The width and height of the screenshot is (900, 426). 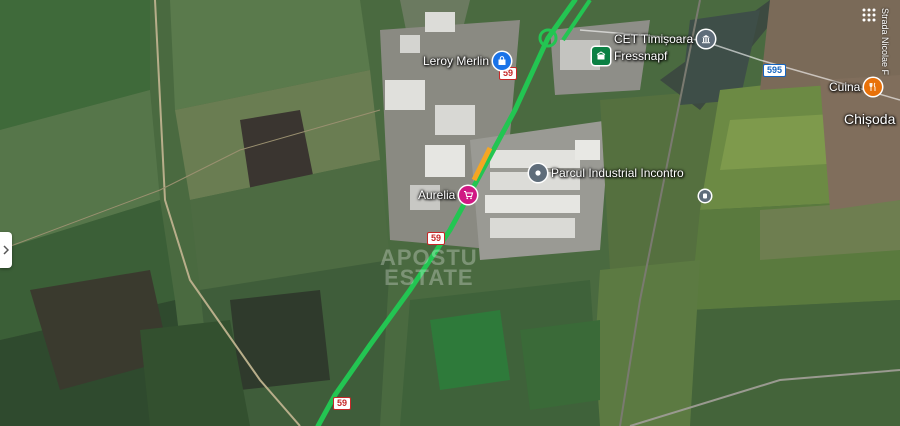 What do you see at coordinates (538, 173) in the screenshot?
I see `place-dot-icon` at bounding box center [538, 173].